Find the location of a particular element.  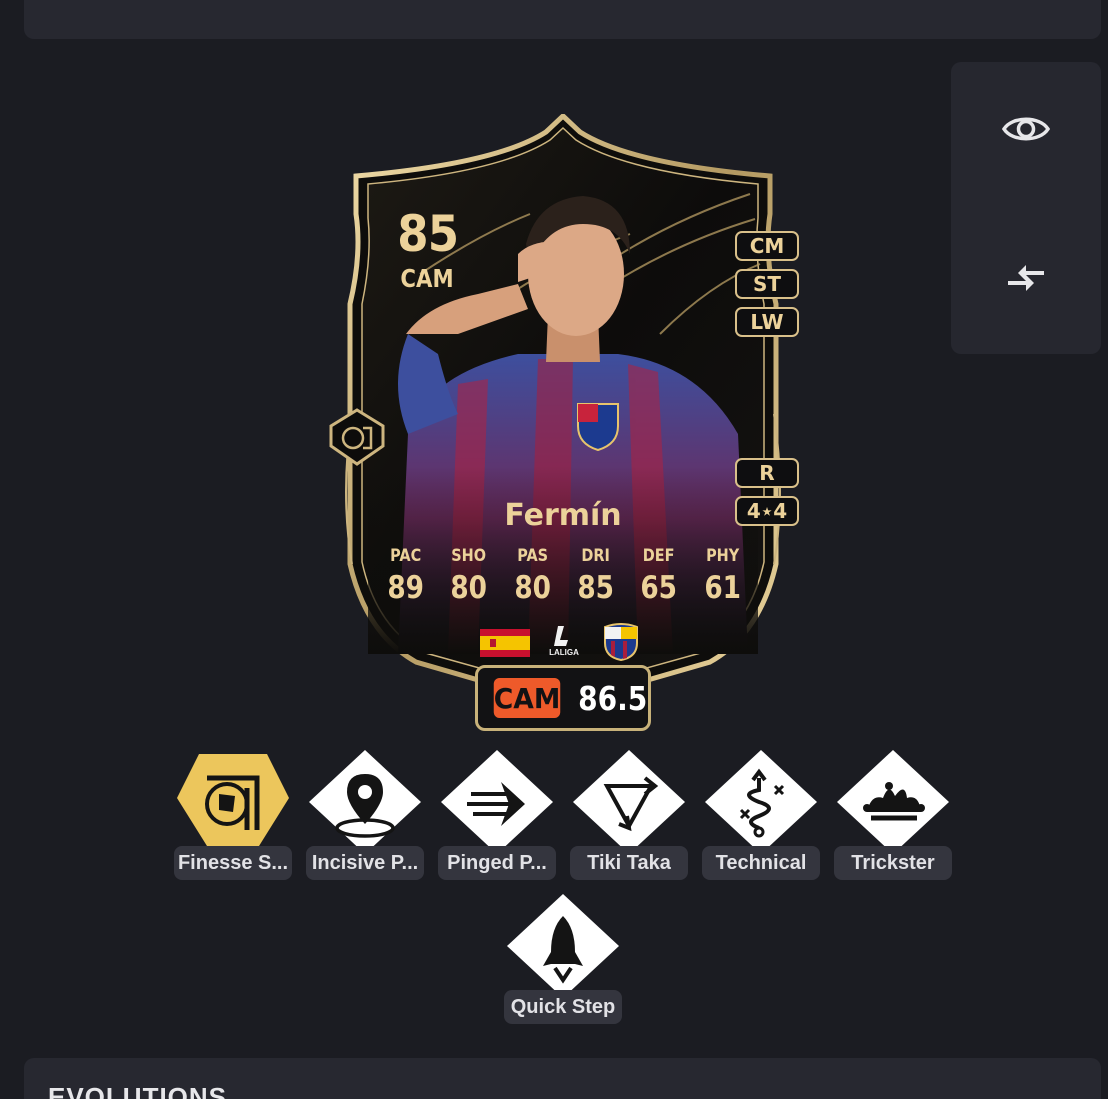

technical-icon is located at coordinates (761, 800).